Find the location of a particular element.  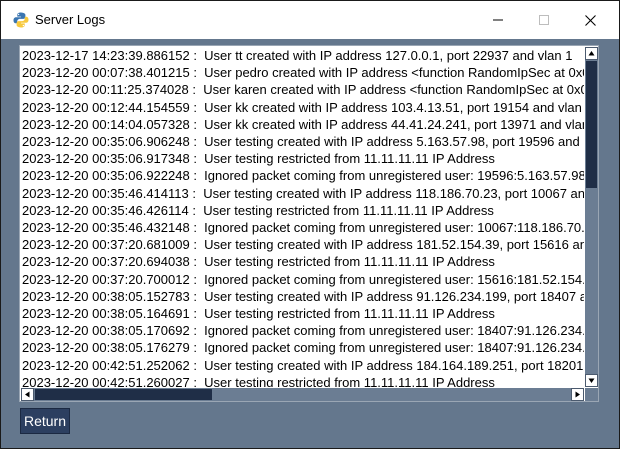

vertical-scrollbar is located at coordinates (591, 217).